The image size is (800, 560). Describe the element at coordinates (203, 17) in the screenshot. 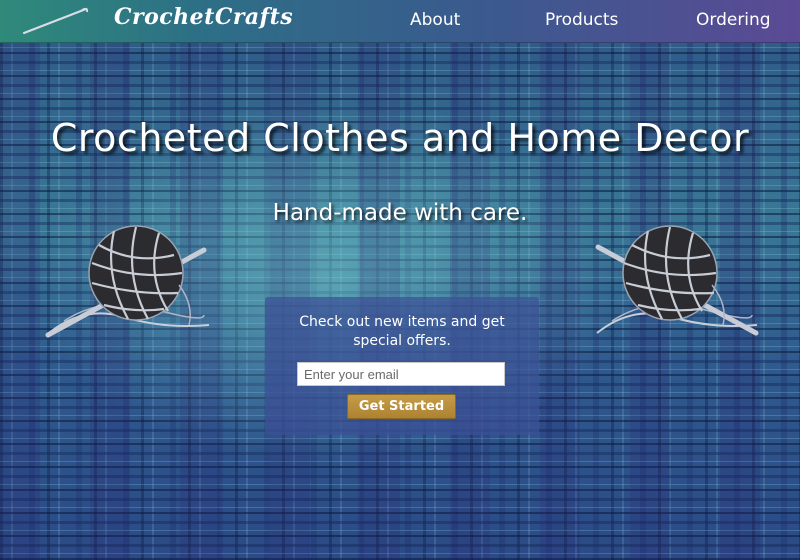

I see `brand-logo: CrochetCrafts` at that location.